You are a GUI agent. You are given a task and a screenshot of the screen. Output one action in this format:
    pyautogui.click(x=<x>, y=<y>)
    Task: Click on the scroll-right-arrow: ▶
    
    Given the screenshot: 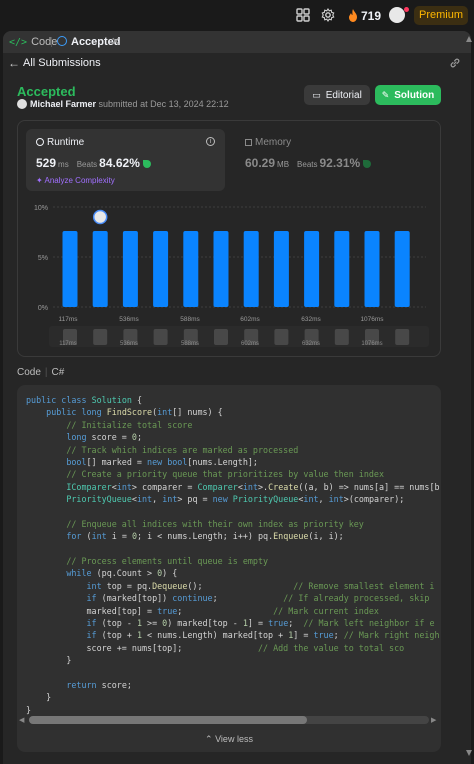 What is the action you would take?
    pyautogui.click(x=433, y=720)
    